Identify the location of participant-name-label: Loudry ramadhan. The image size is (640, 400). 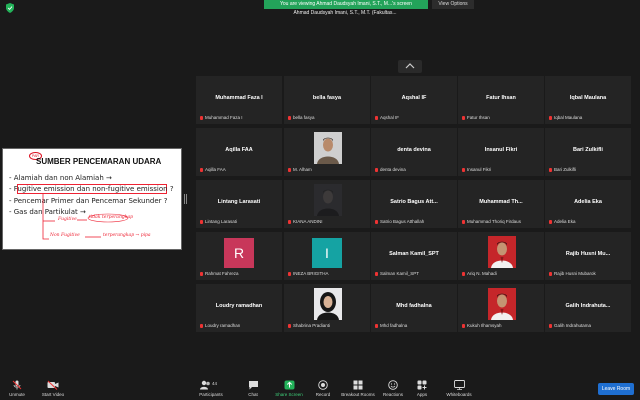
(220, 326).